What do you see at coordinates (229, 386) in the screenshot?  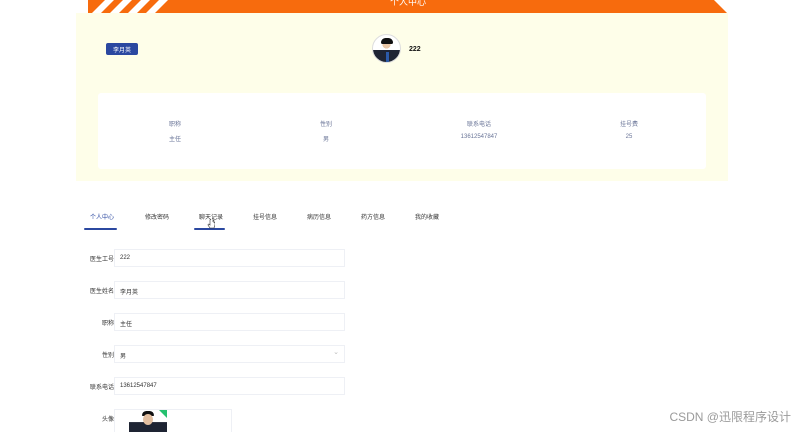 I see `phone-input: 13612547847` at bounding box center [229, 386].